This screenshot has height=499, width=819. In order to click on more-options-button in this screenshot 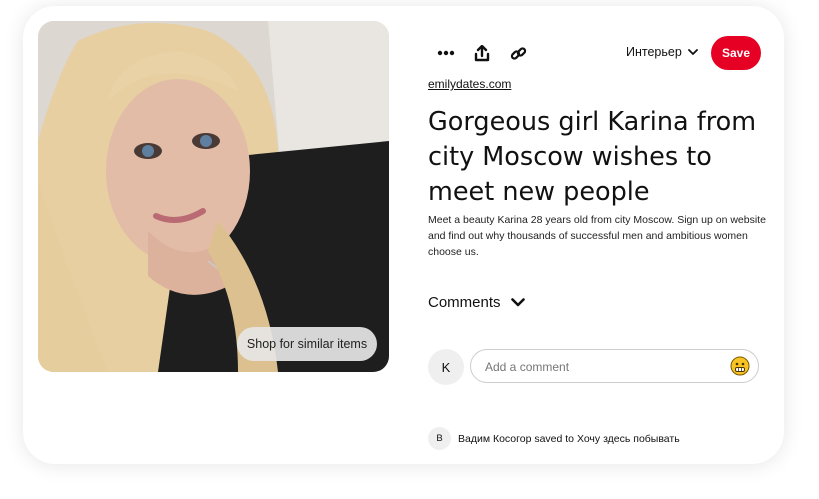, I will do `click(446, 53)`.